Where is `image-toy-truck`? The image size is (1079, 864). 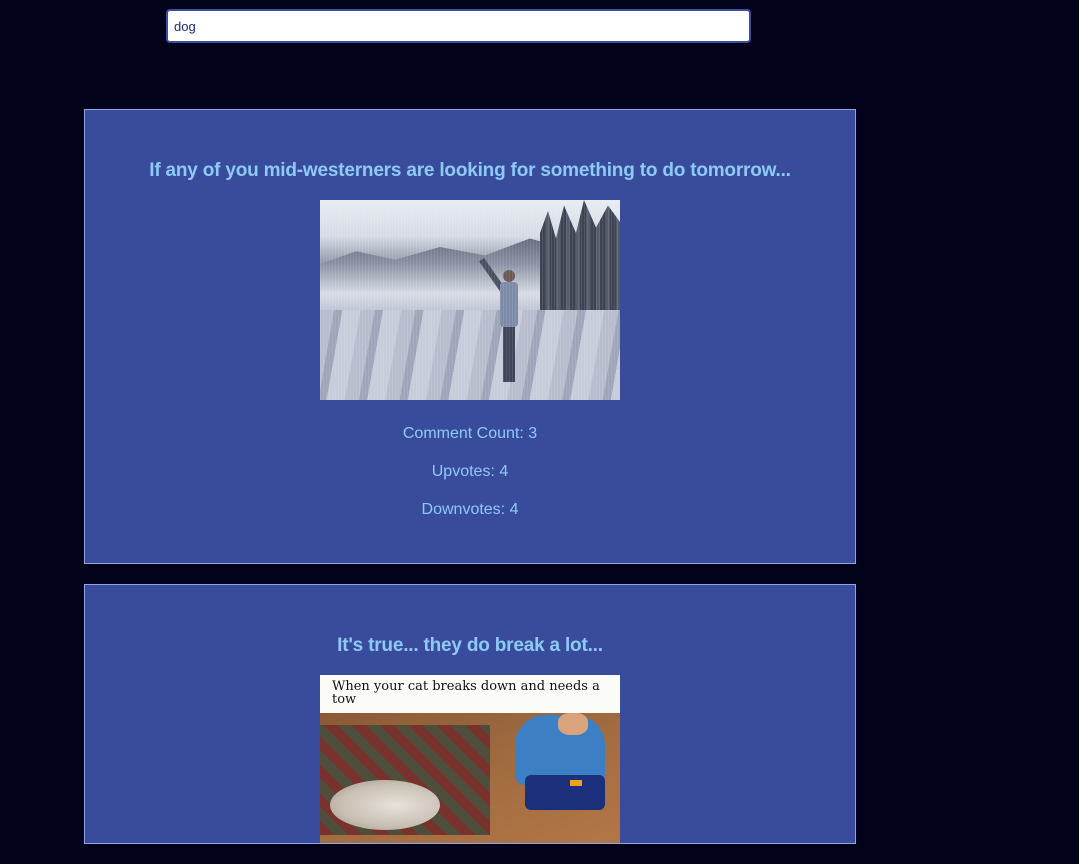 image-toy-truck is located at coordinates (565, 792).